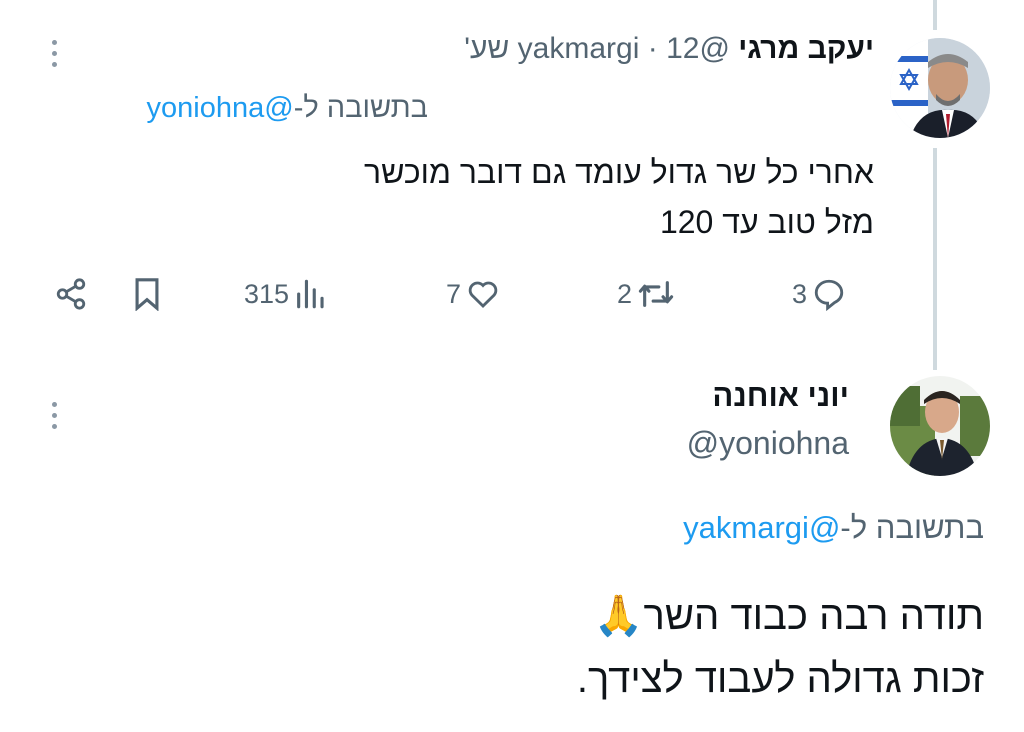 The image size is (1024, 732). I want to click on views-button: 315, so click(285, 294).